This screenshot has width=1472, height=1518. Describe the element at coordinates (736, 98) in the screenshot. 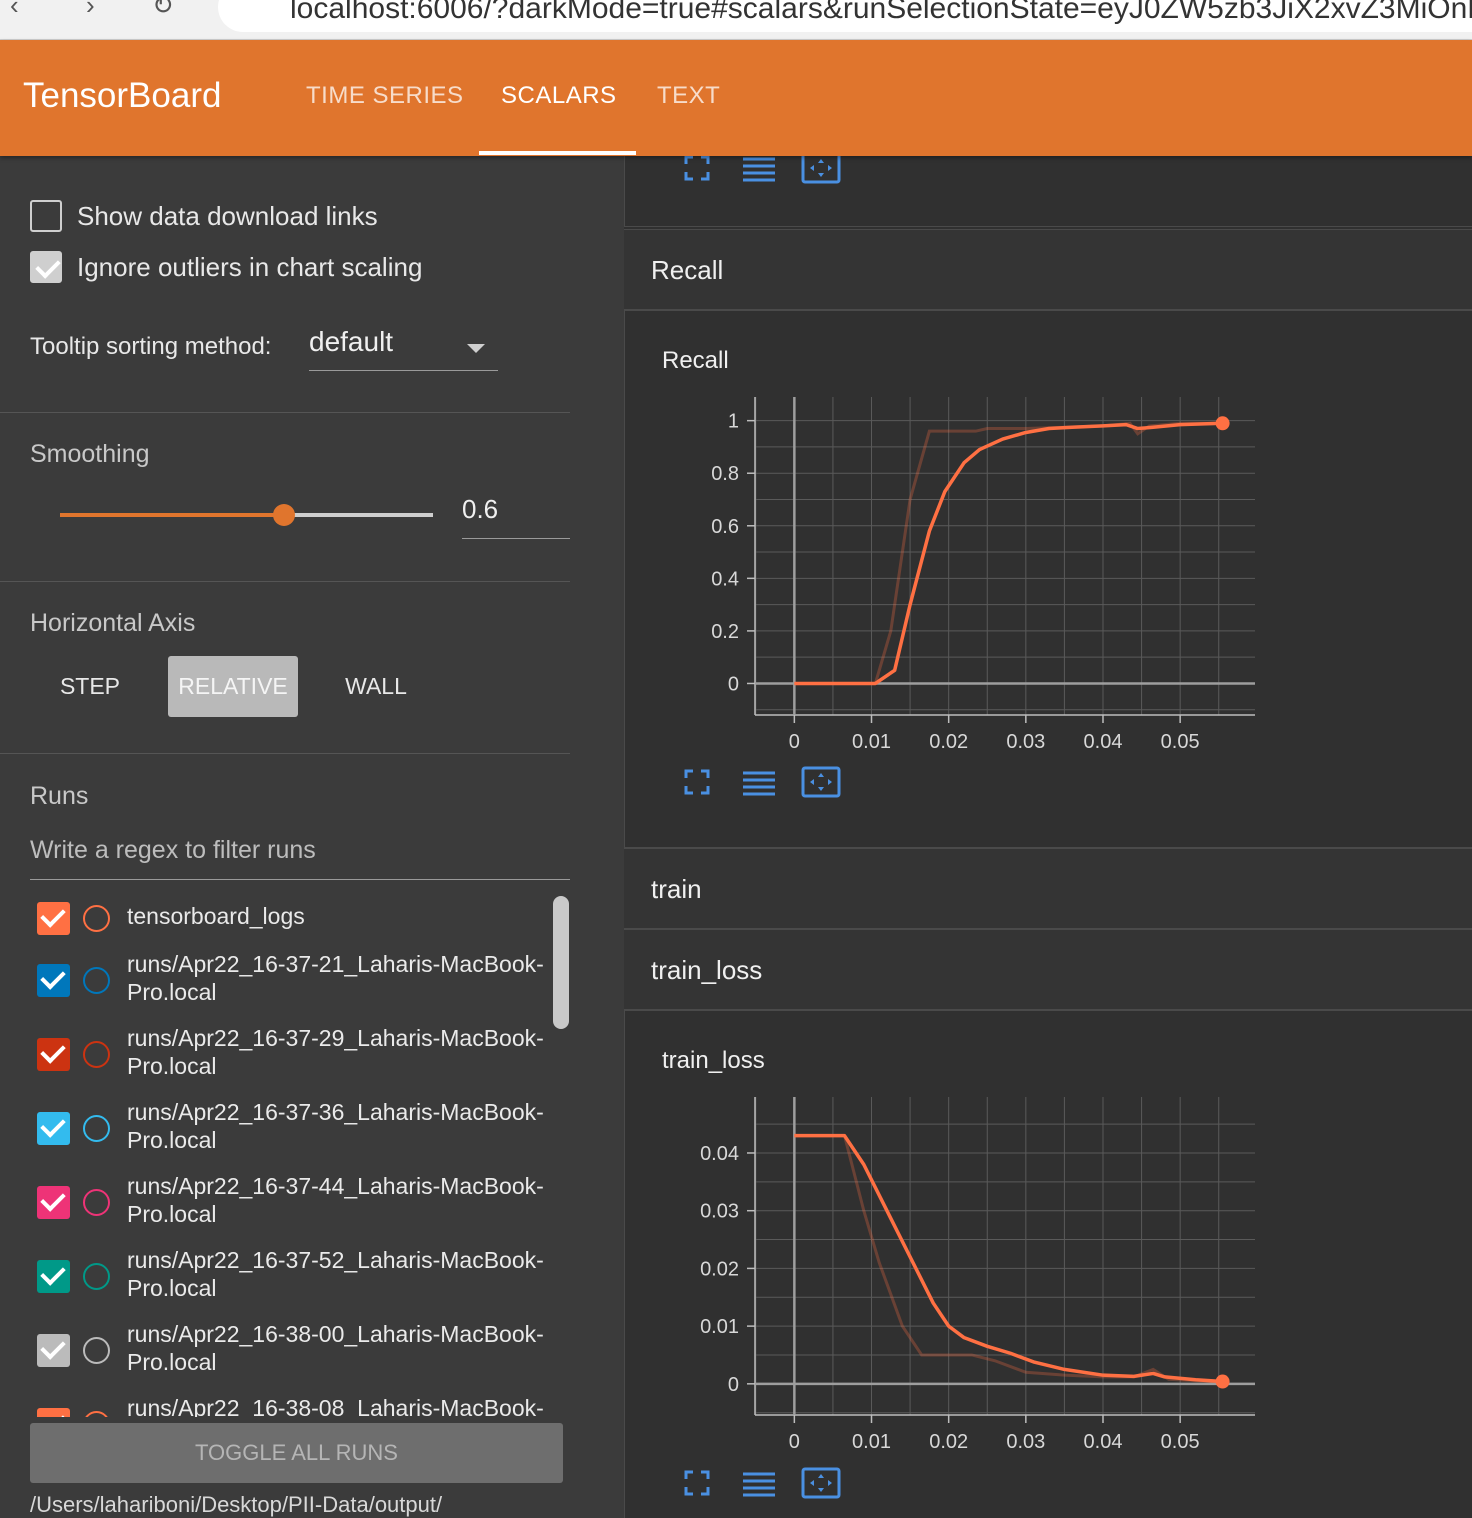

I see `app-header: TensorBoard TIME SERIES SCALARS TEXT` at that location.